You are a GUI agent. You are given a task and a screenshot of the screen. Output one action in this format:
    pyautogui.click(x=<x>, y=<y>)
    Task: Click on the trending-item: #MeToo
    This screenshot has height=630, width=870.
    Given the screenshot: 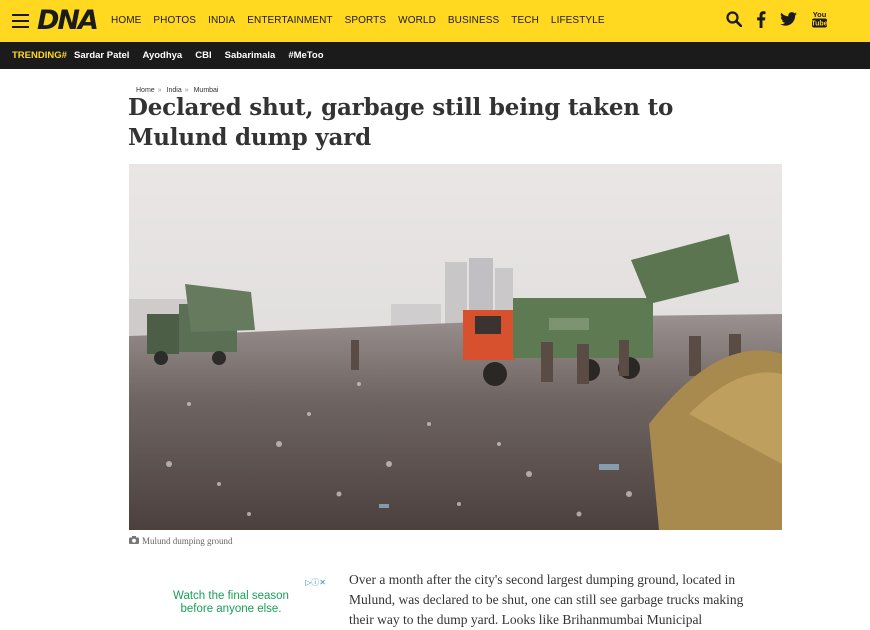 What is the action you would take?
    pyautogui.click(x=305, y=55)
    